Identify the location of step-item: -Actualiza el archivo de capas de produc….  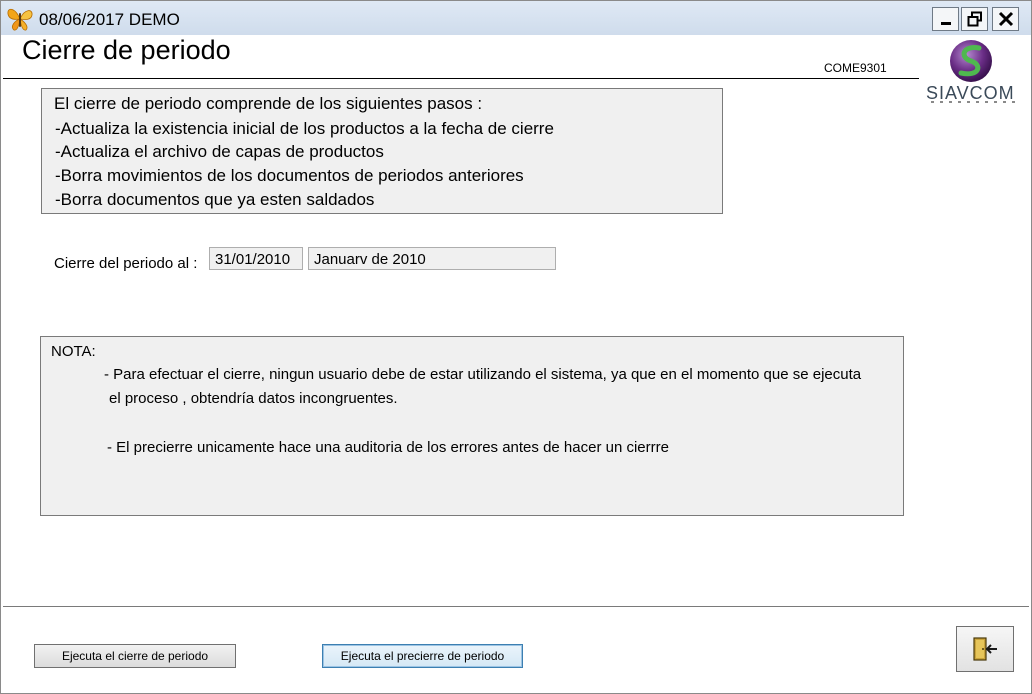
(219, 151).